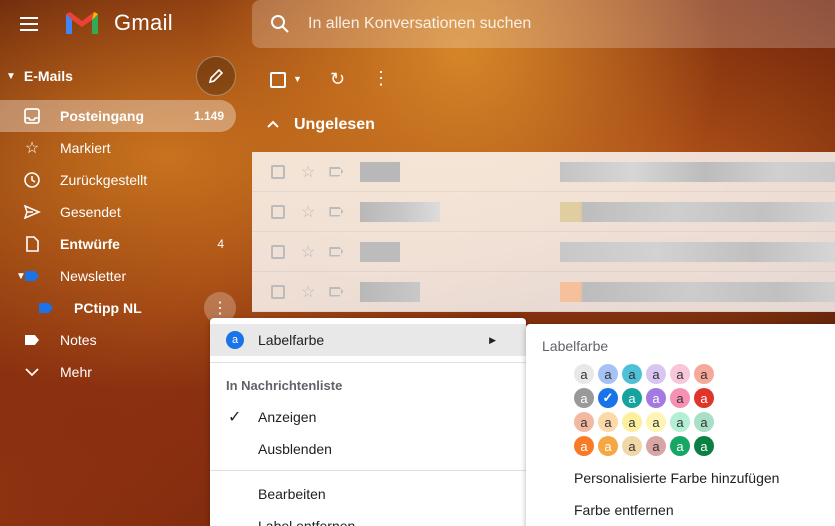 This screenshot has height=526, width=835. I want to click on sidebar-item-drafts: Entwürfe 4, so click(118, 244).